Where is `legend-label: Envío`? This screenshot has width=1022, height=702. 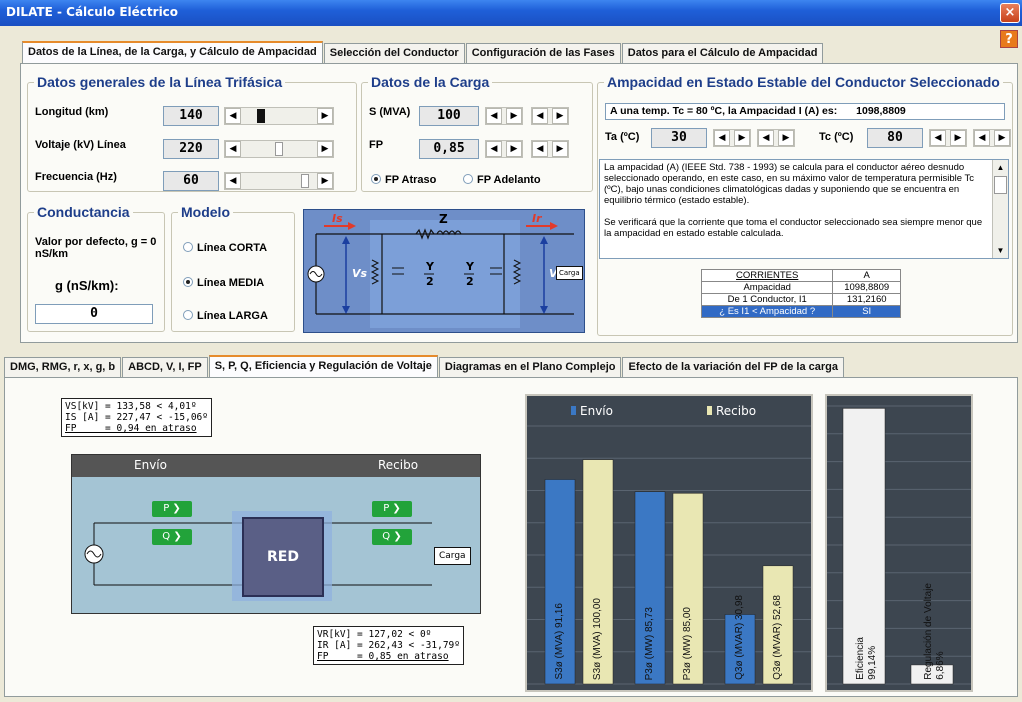
legend-label: Envío is located at coordinates (596, 411).